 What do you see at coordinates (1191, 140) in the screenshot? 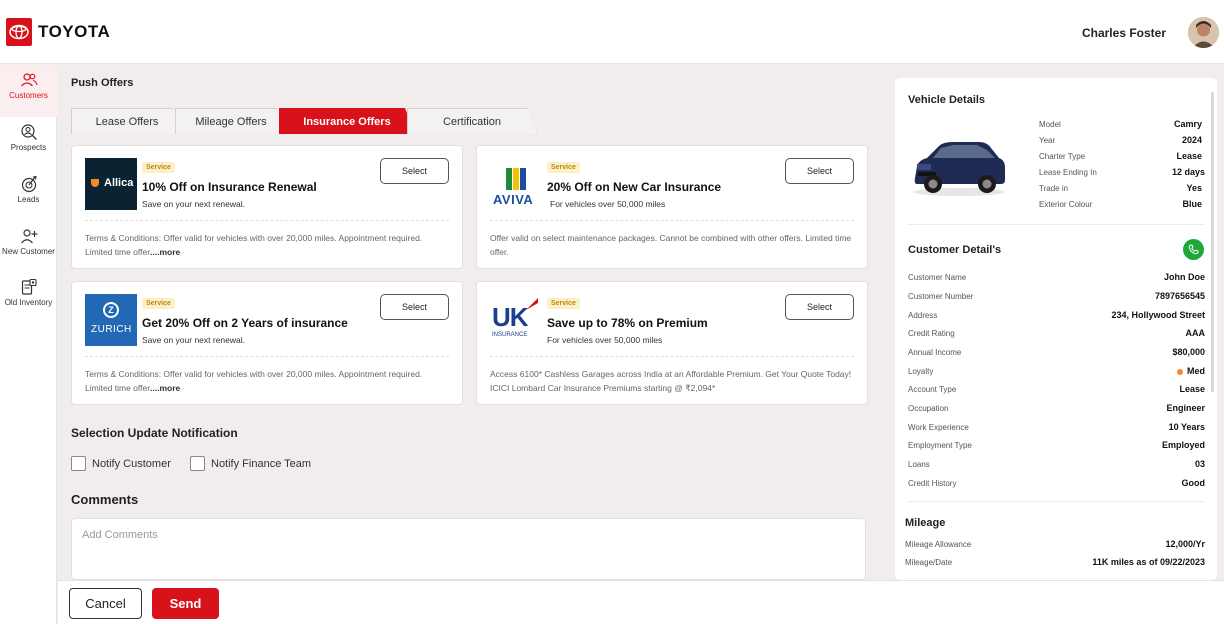
I see `field-value: 2024` at bounding box center [1191, 140].